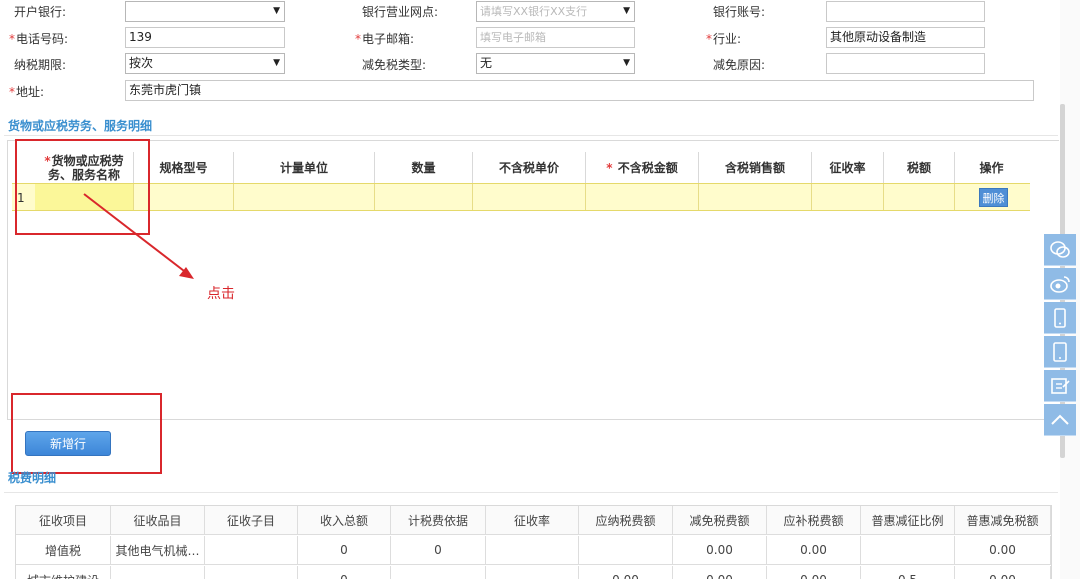  Describe the element at coordinates (529, 197) in the screenshot. I see `unit-price-cell` at that location.